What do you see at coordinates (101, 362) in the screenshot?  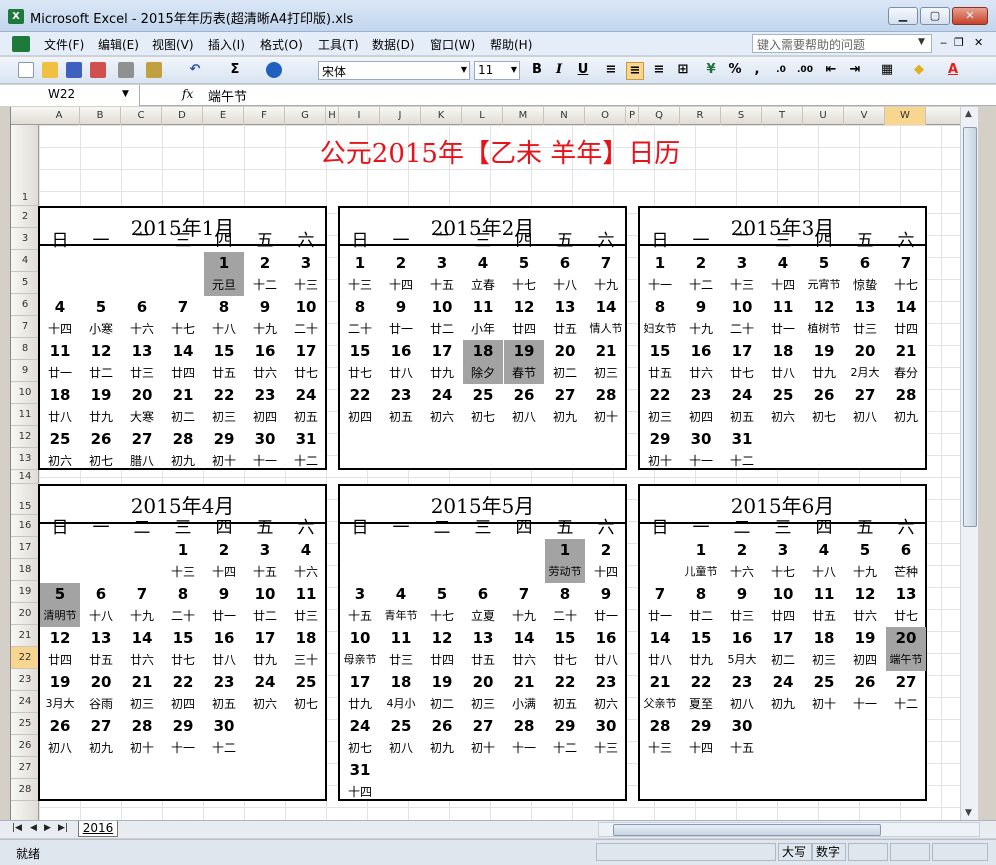 I see `day-cell: 12 廿二` at bounding box center [101, 362].